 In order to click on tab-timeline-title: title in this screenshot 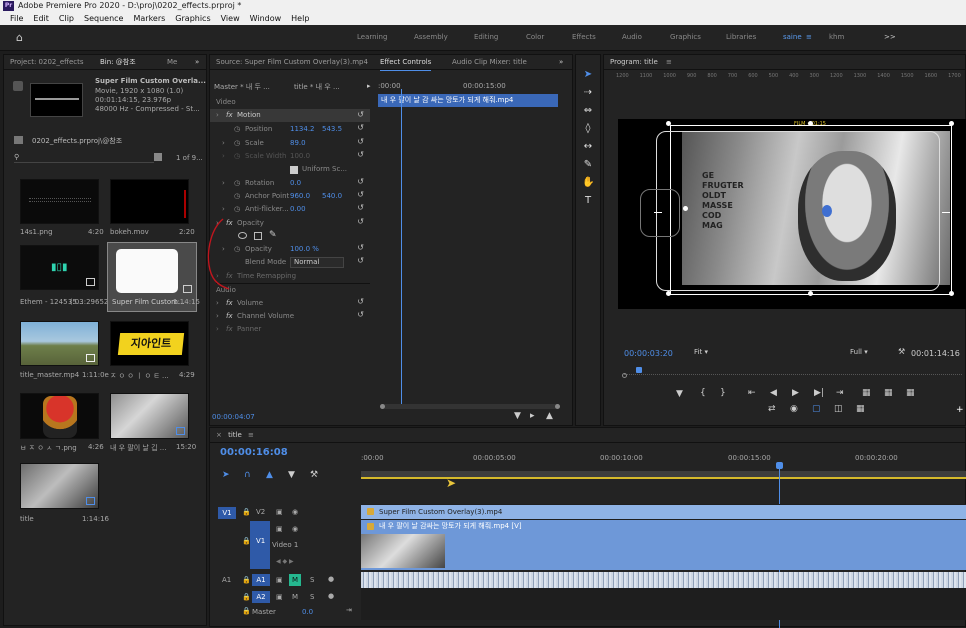, I will do `click(235, 435)`.